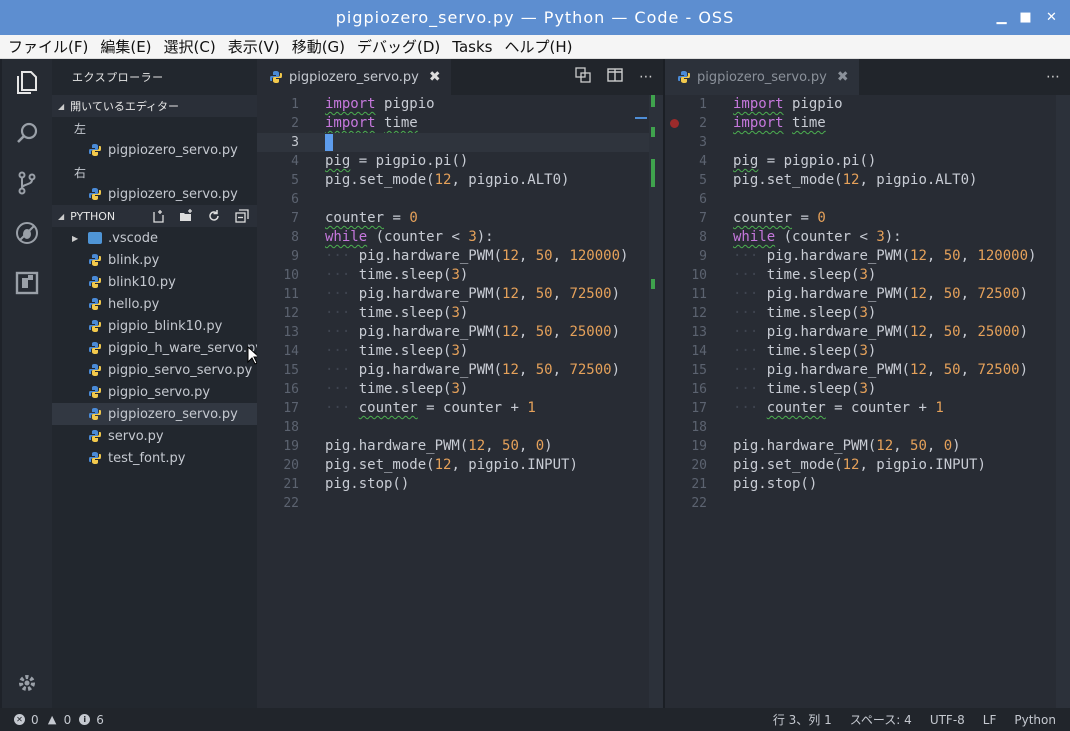 This screenshot has height=731, width=1070. What do you see at coordinates (27, 283) in the screenshot?
I see `extensions-icon` at bounding box center [27, 283].